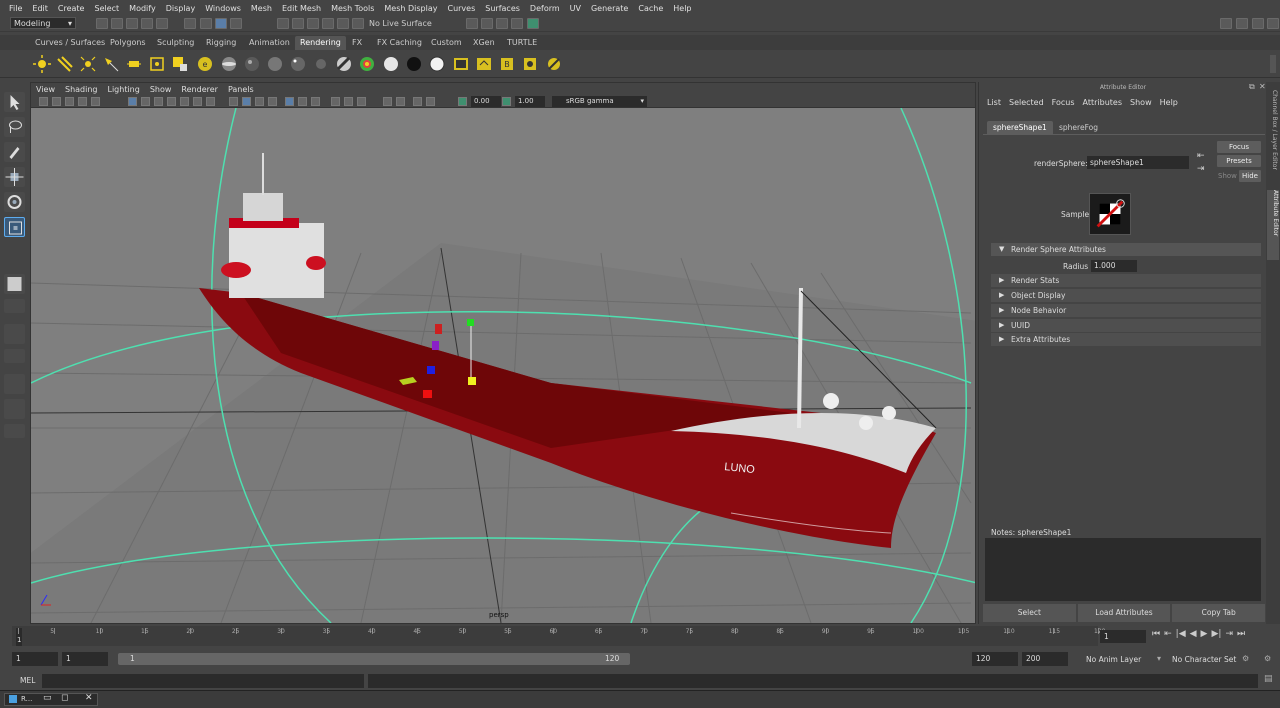 Image resolution: width=1280 pixels, height=708 pixels. I want to click on ipr-render-icon, so click(487, 23).